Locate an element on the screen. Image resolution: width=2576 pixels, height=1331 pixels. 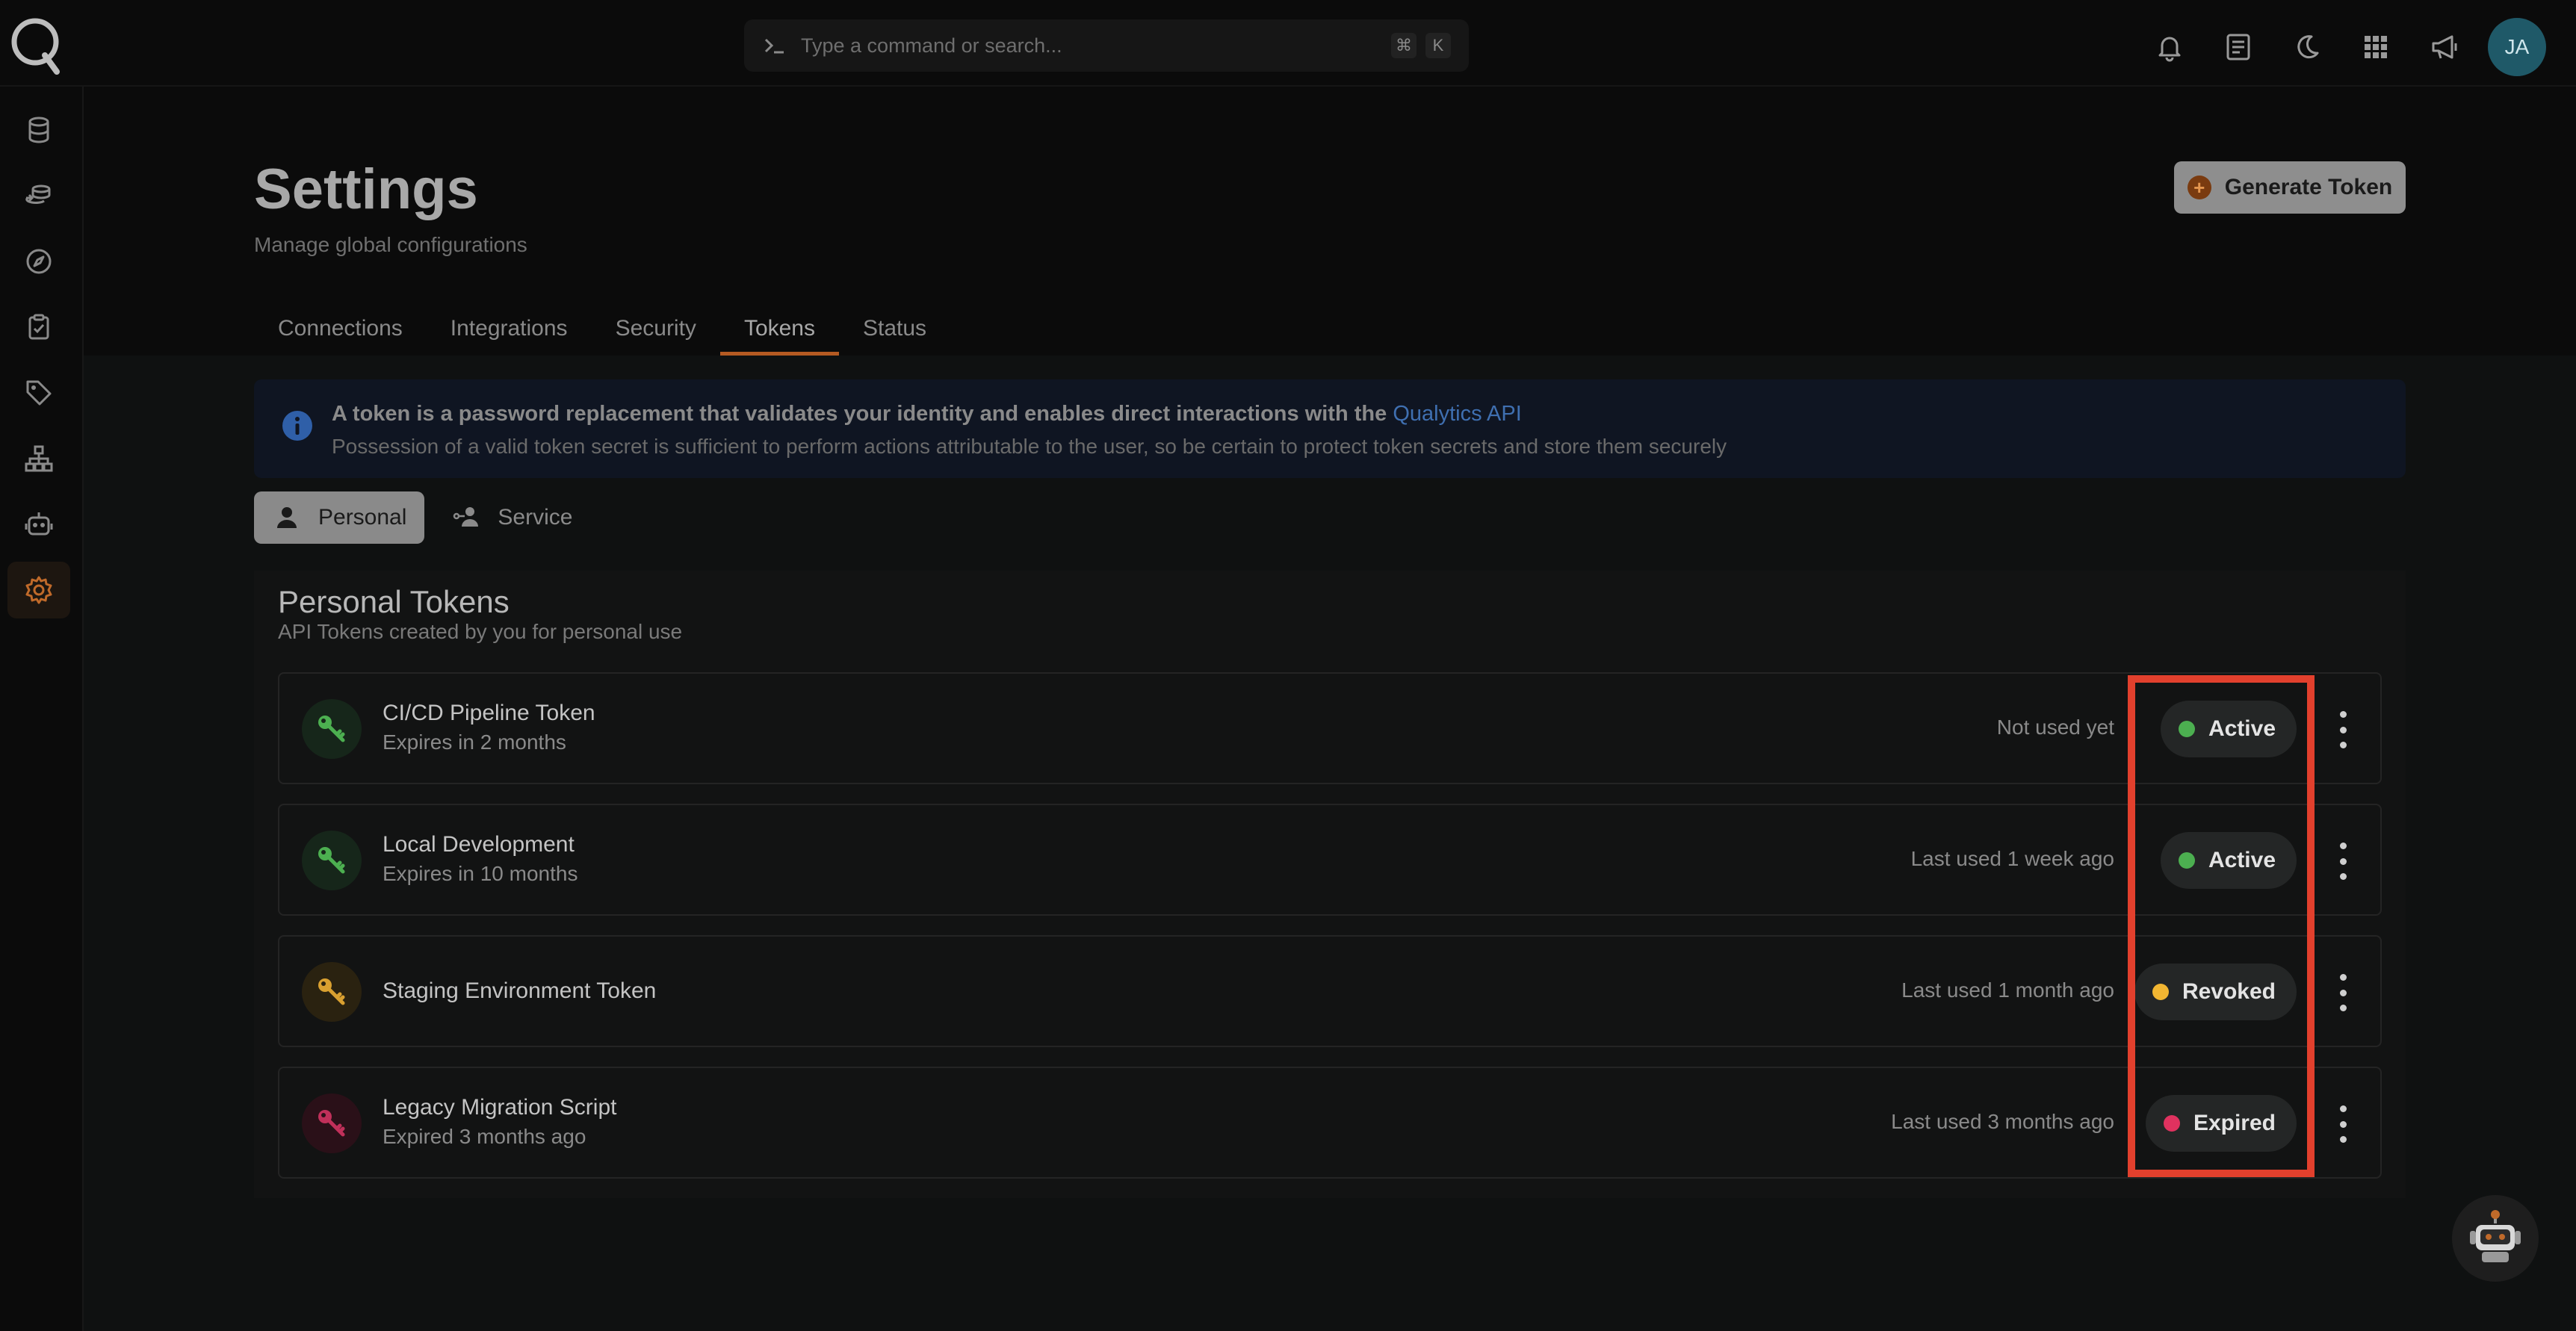
datastore-icon is located at coordinates (38, 130).